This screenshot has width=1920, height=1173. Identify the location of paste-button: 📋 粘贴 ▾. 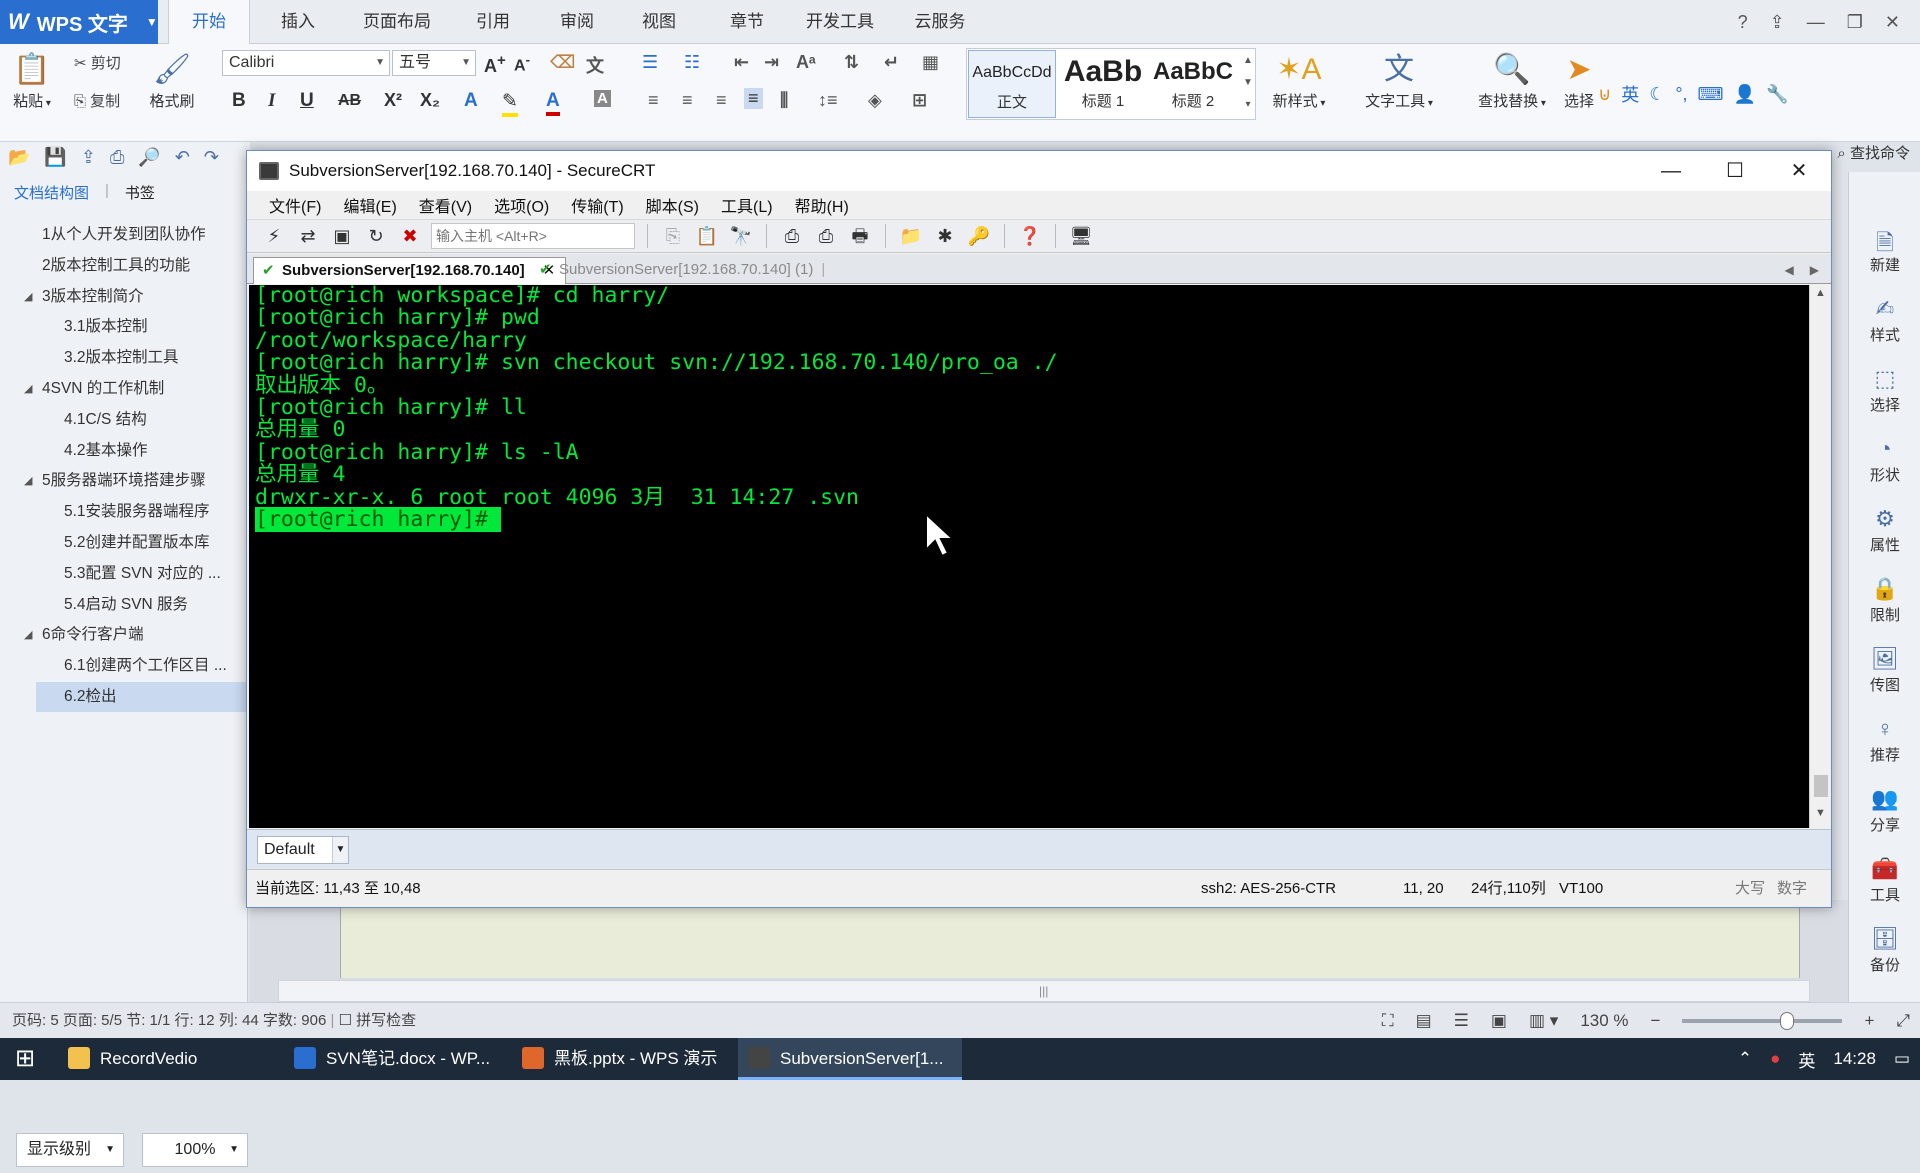
(32, 80).